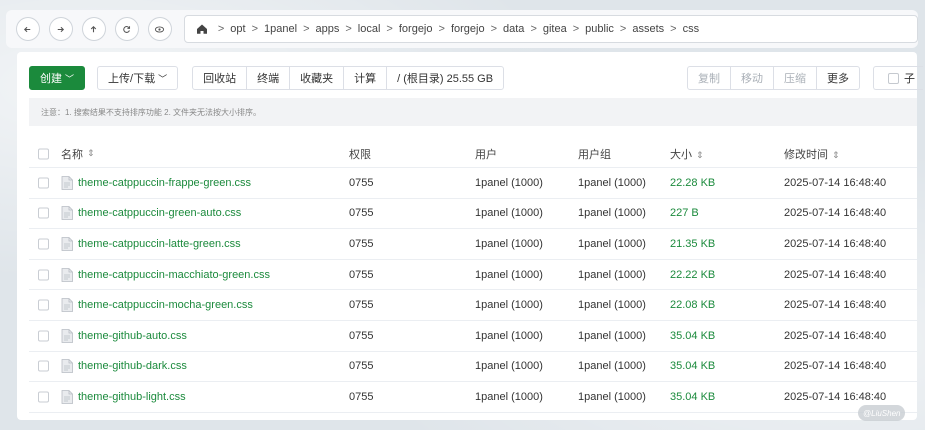  I want to click on refresh-button, so click(126, 29).